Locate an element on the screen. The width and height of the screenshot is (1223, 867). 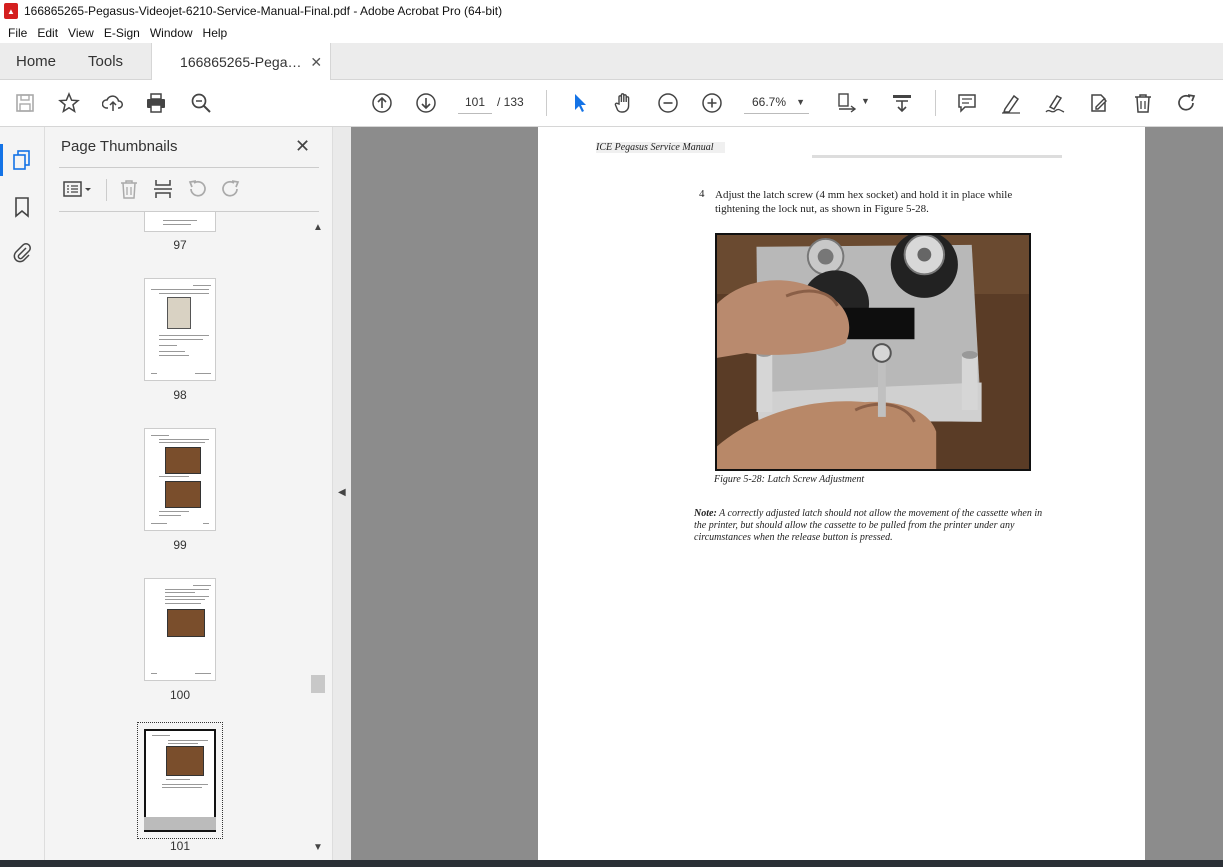
tab-document: 166865265-Pegas... ✕ is located at coordinates (241, 62).